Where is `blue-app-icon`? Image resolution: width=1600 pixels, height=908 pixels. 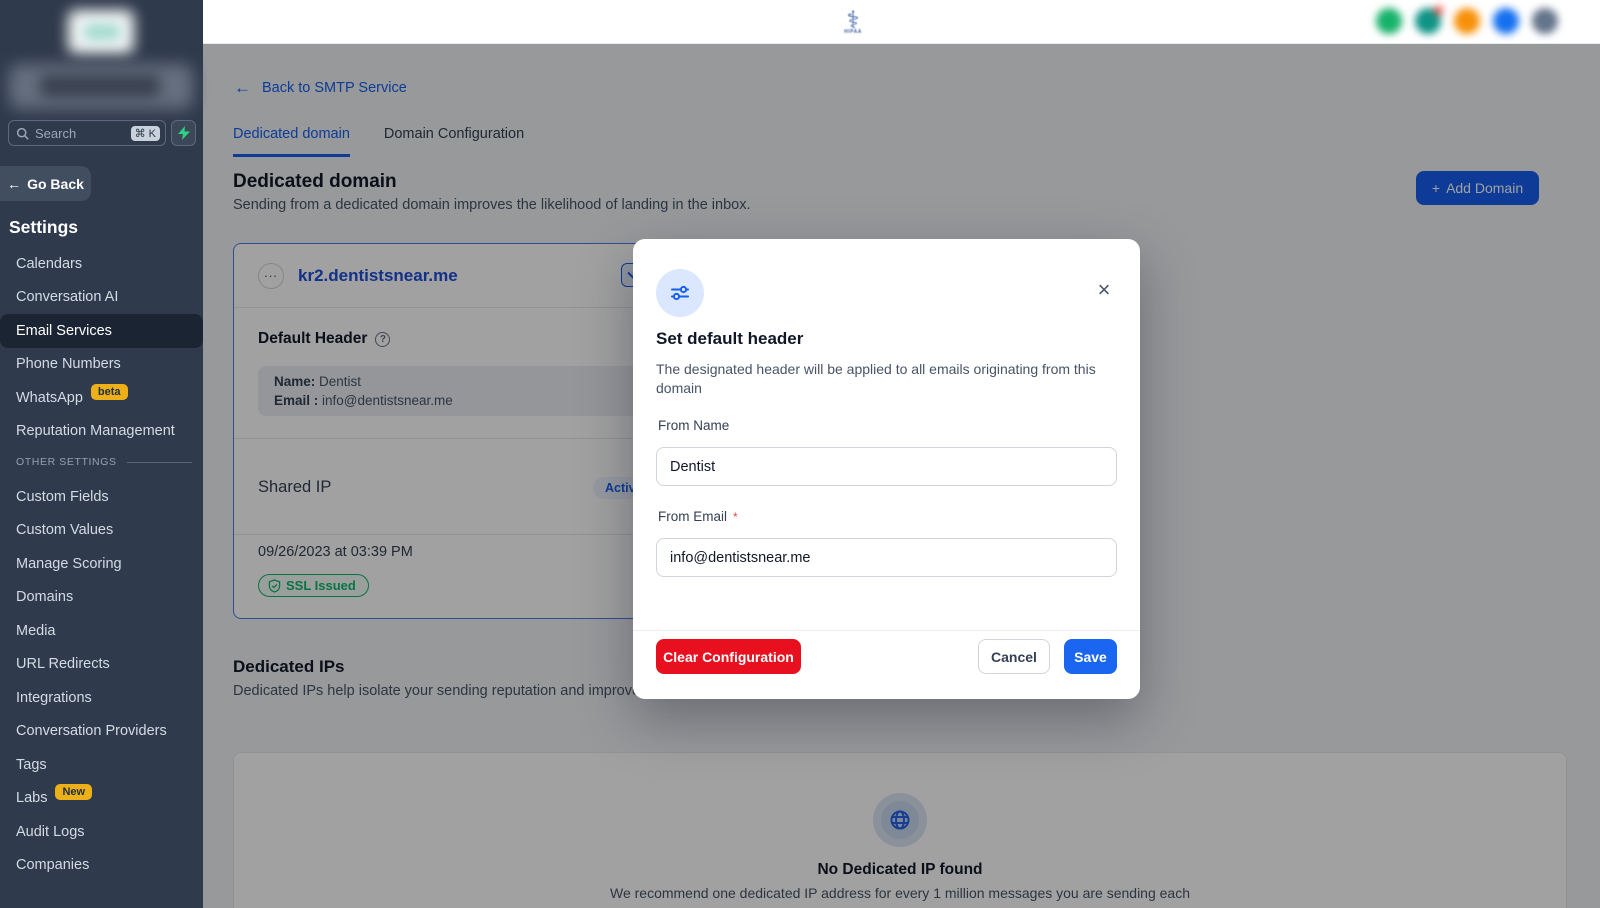 blue-app-icon is located at coordinates (1506, 21).